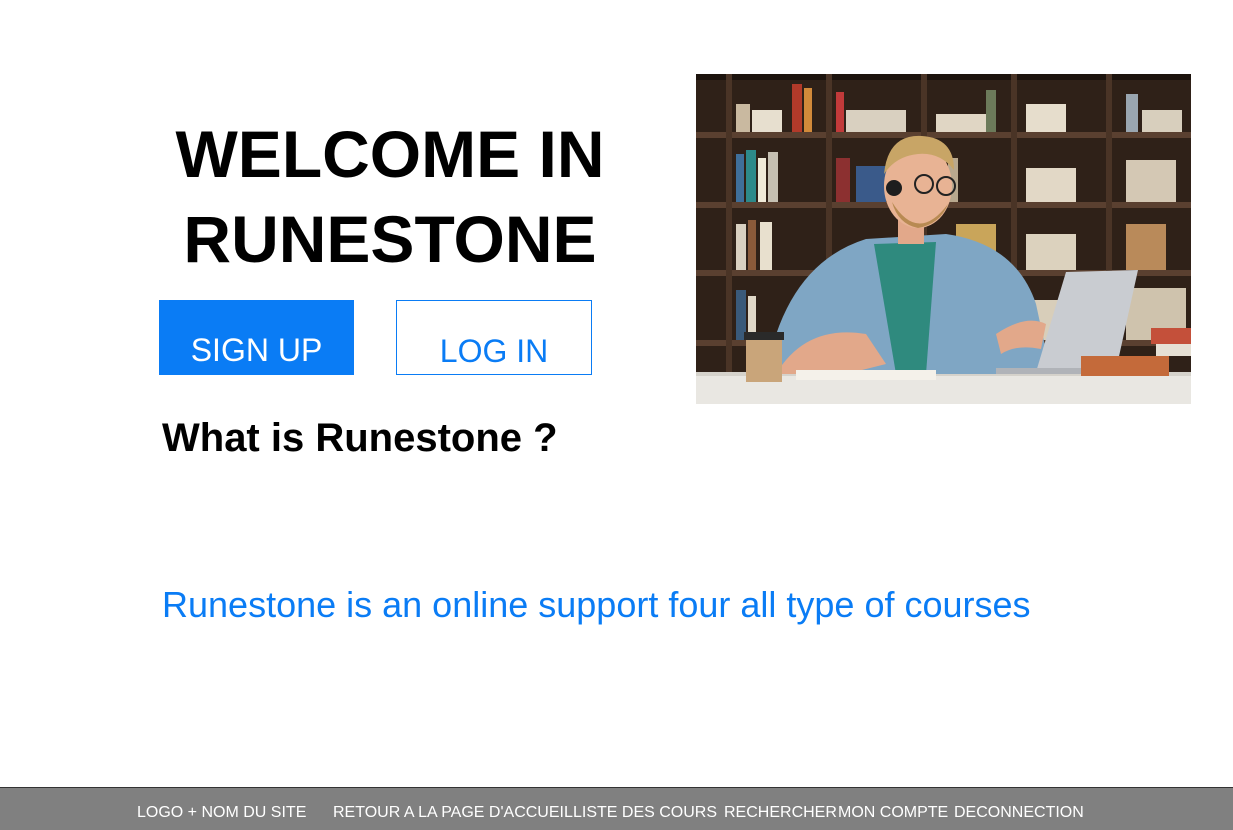  What do you see at coordinates (360, 438) in the screenshot?
I see `about-heading: What is Runestone ?` at bounding box center [360, 438].